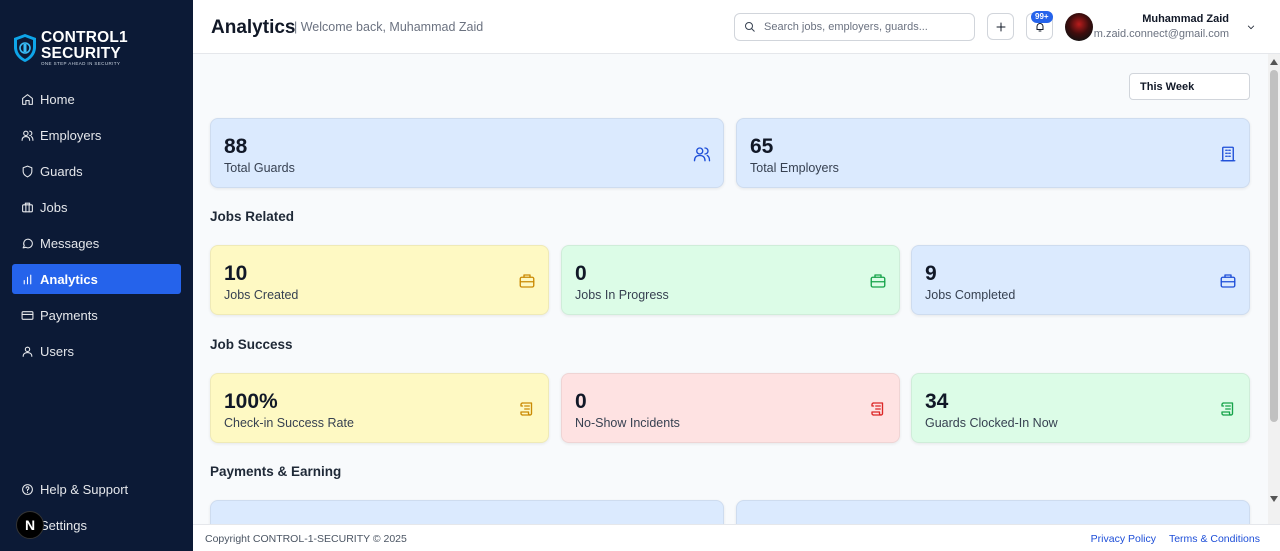 The width and height of the screenshot is (1280, 551). Describe the element at coordinates (63, 525) in the screenshot. I see `sidebar-item-label: Settings` at that location.